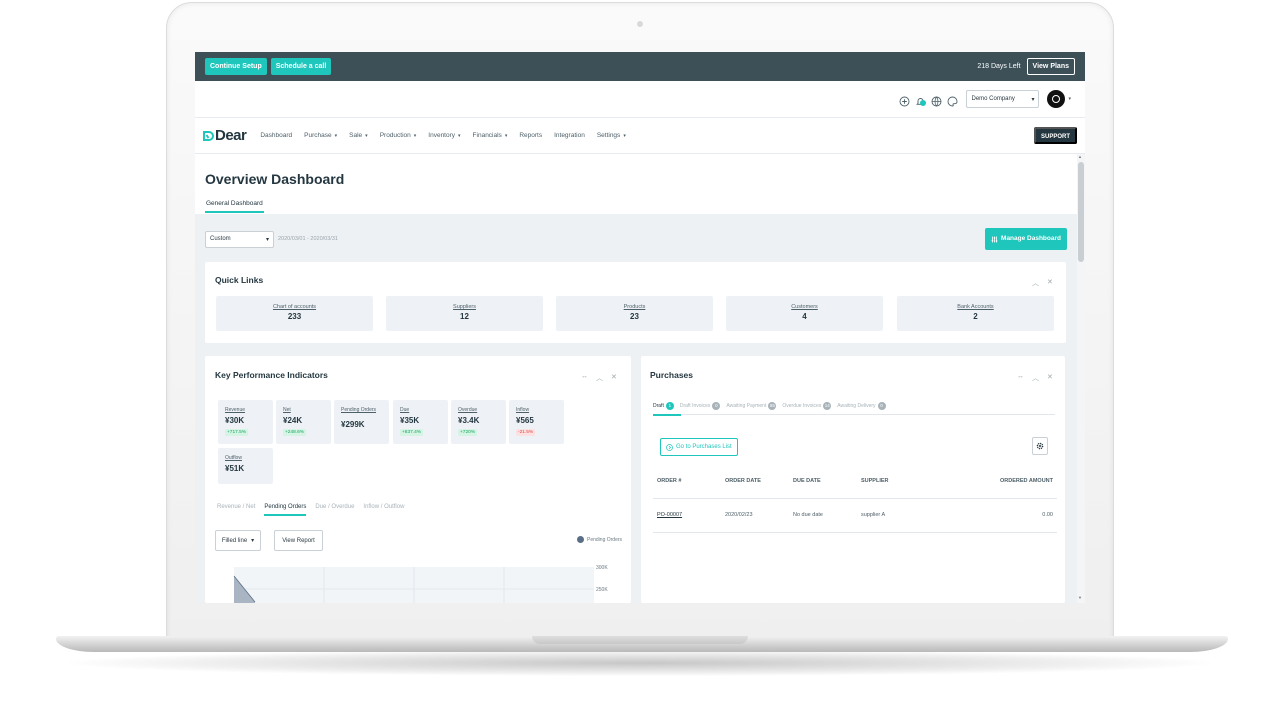  What do you see at coordinates (238, 540) in the screenshot?
I see `chart-type-select: Filled line ▾` at bounding box center [238, 540].